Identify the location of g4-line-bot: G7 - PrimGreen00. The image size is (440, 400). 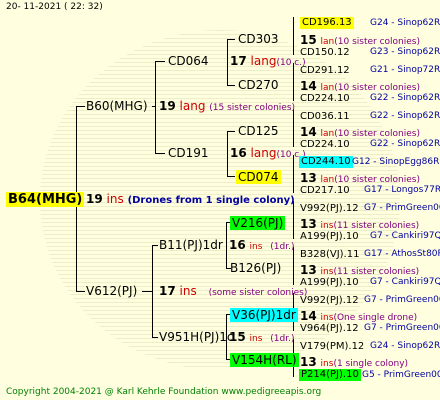
(402, 328).